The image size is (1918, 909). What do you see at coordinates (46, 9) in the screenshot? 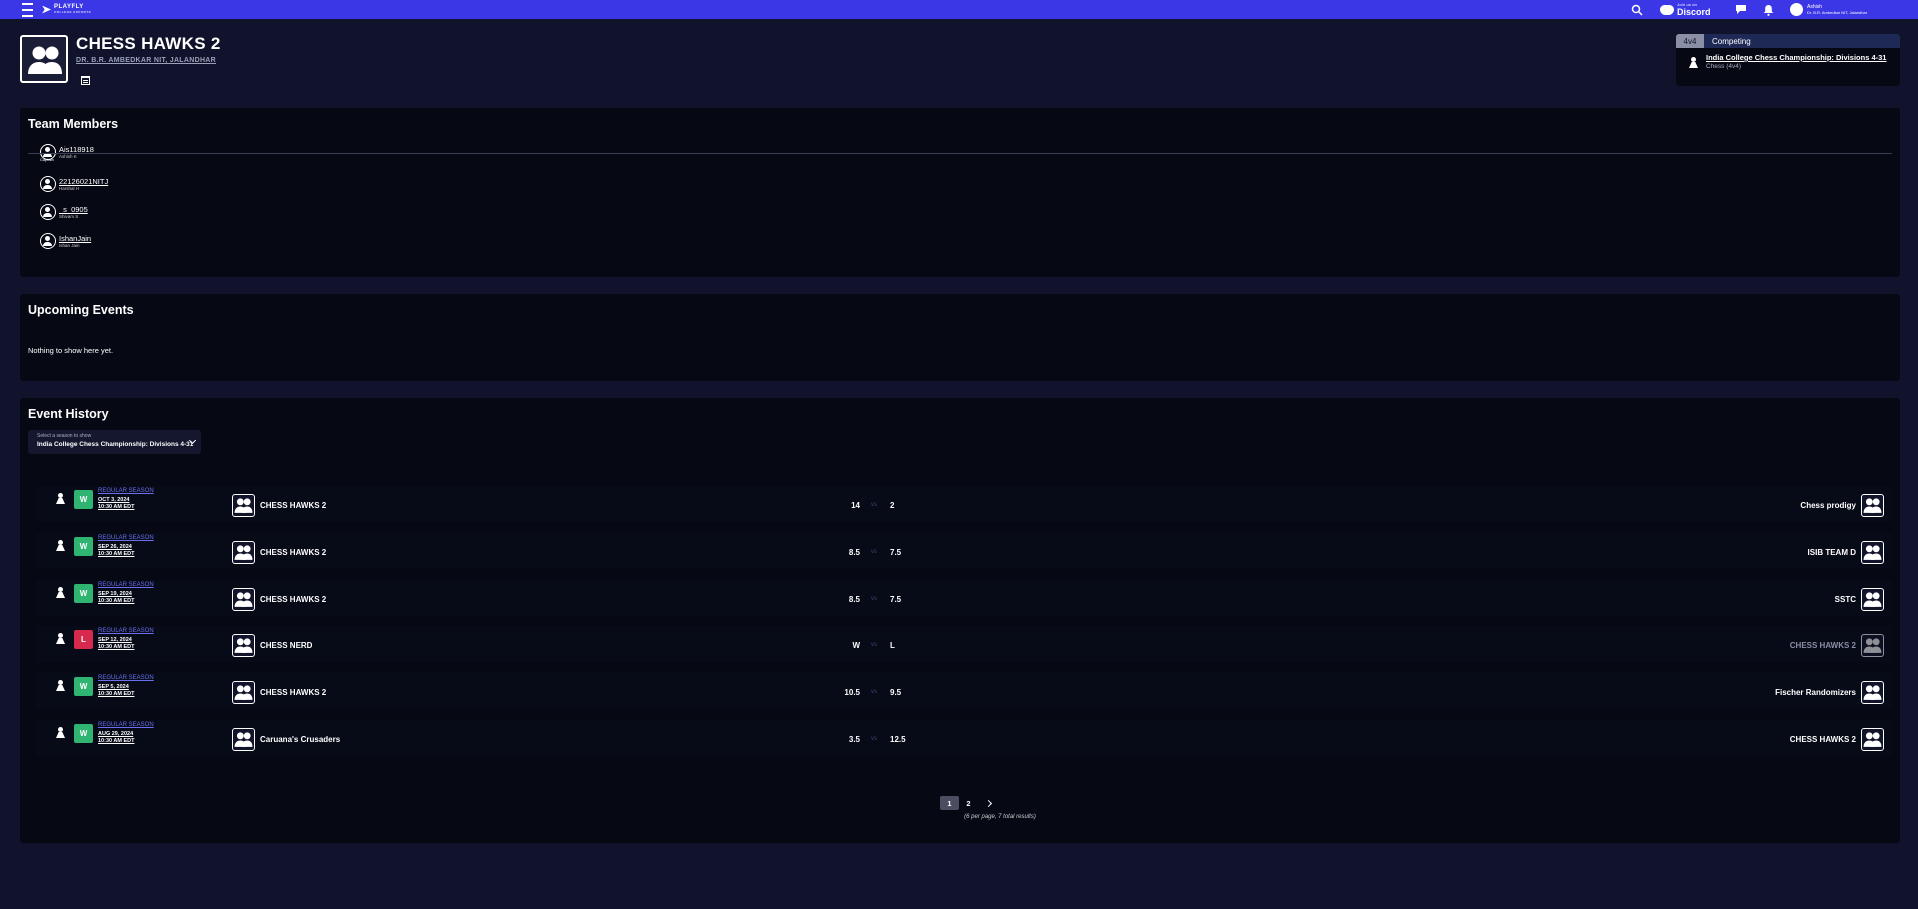
I see `brand-mark-icon` at bounding box center [46, 9].